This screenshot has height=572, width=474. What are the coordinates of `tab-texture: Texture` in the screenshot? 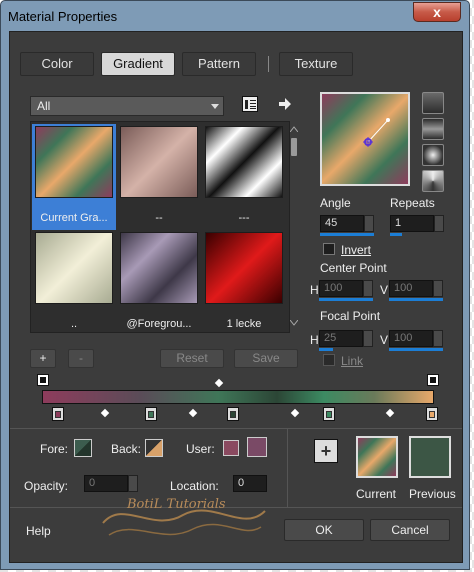 It's located at (316, 64).